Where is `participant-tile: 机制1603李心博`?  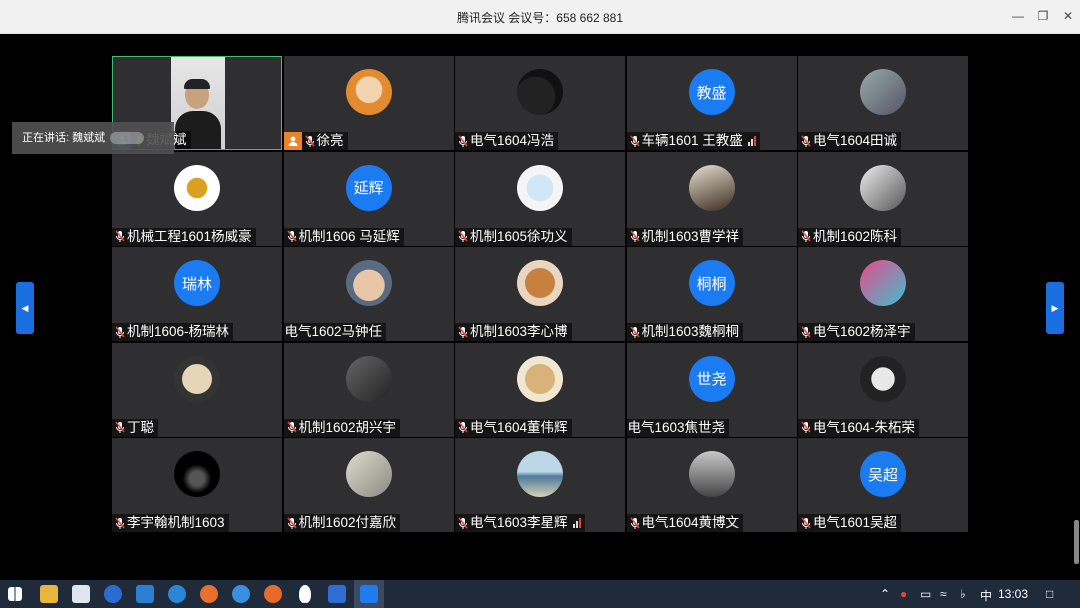
participant-tile: 机制1603李心博 is located at coordinates (540, 294).